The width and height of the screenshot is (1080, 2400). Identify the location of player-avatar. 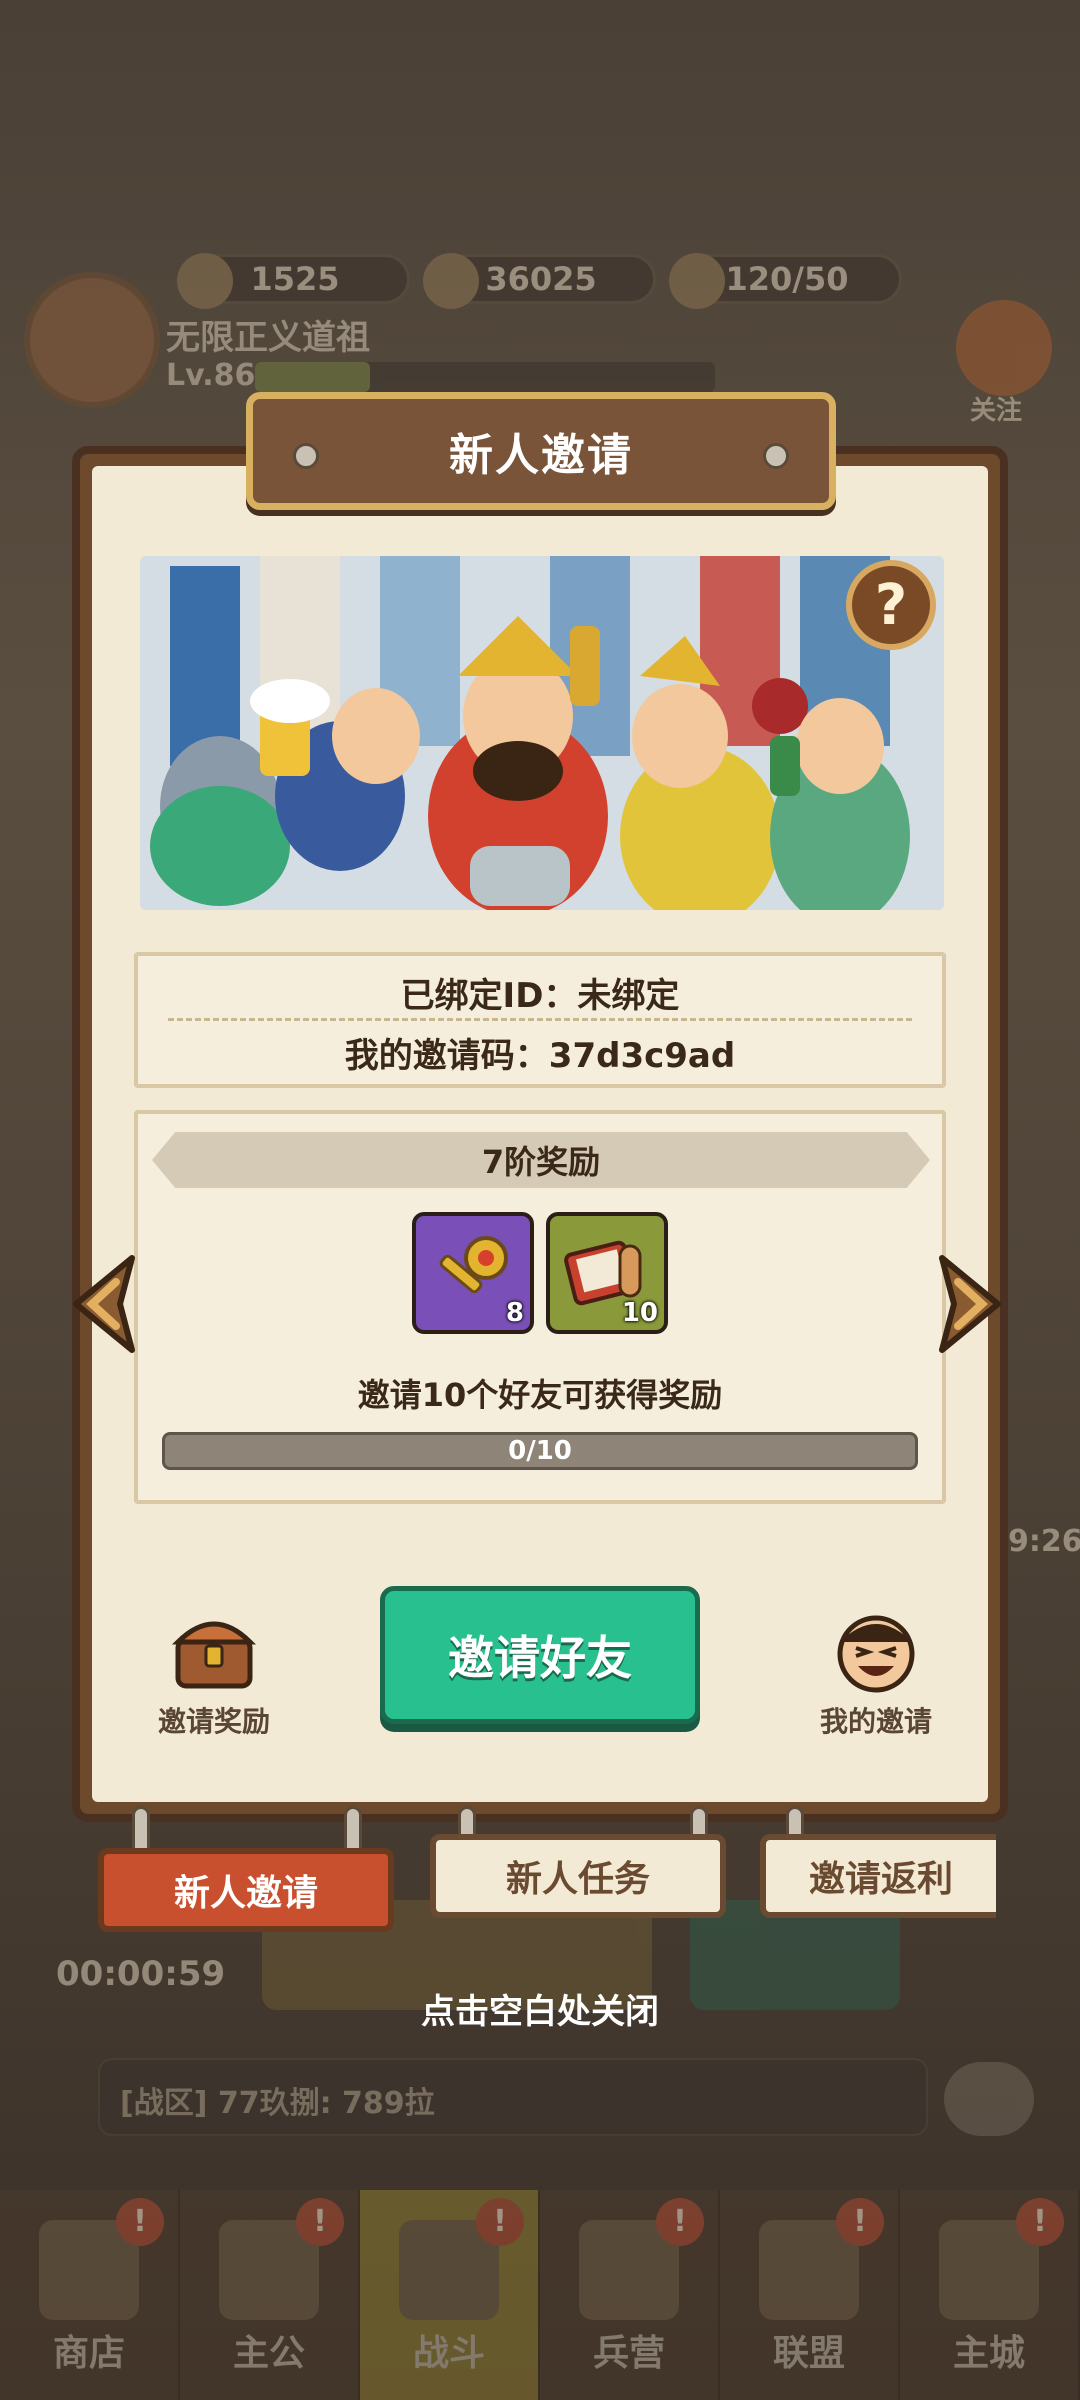
(92, 340).